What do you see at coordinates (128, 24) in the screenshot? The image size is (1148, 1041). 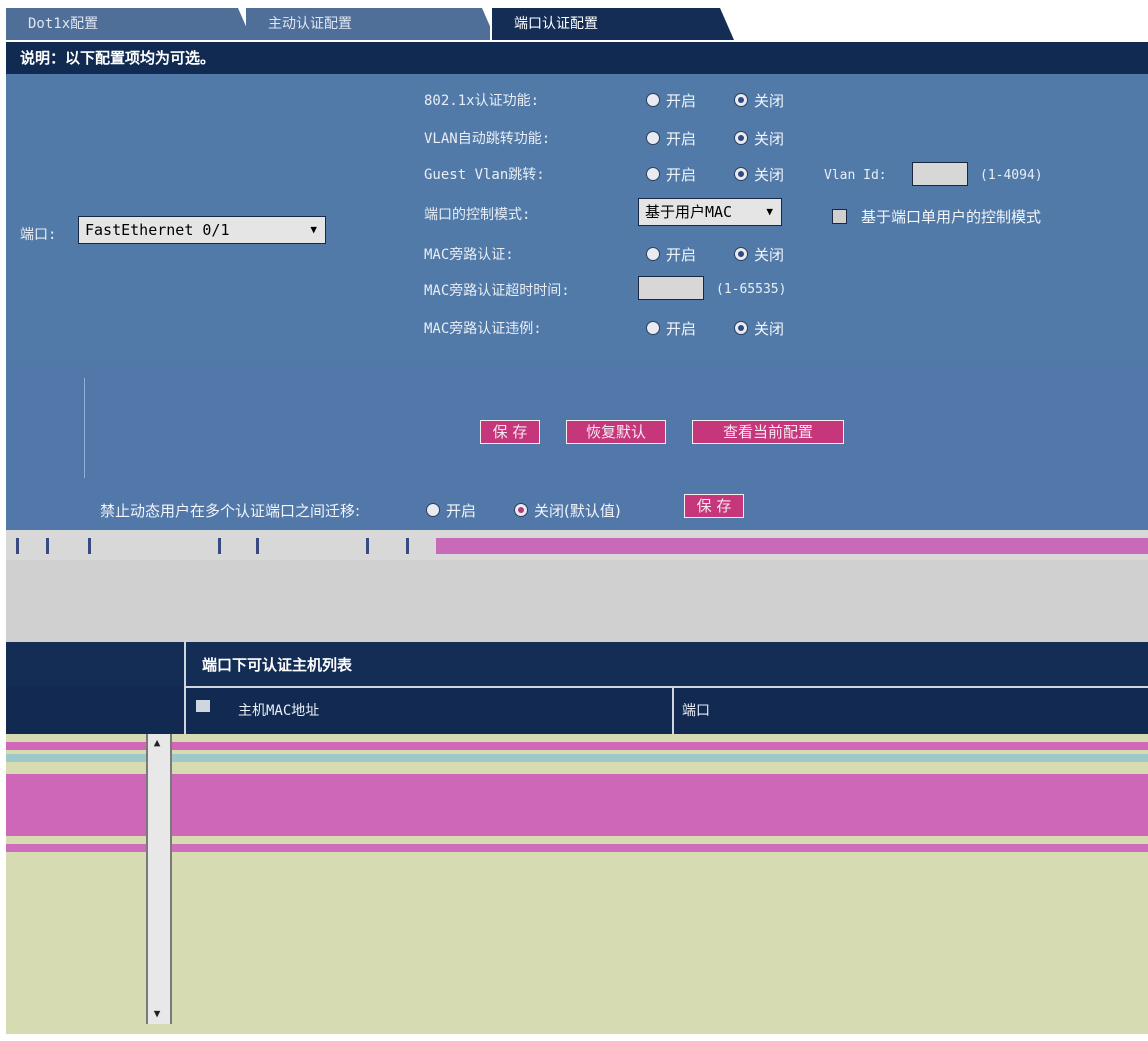 I see `tab-dot1x-config: Dot1x配置` at bounding box center [128, 24].